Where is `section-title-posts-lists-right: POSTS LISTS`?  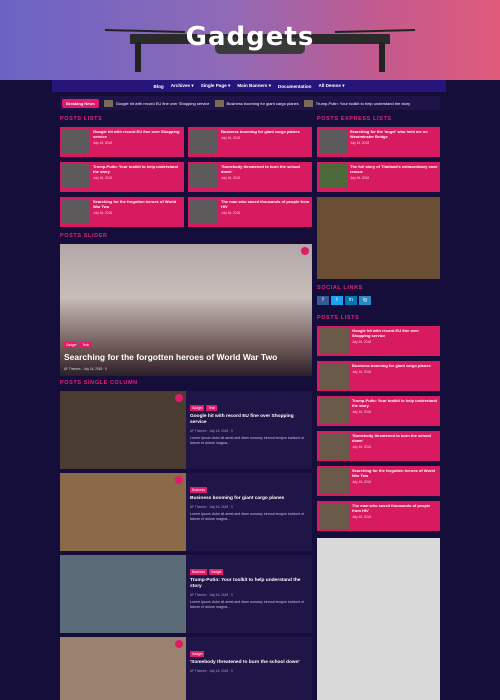
section-title-posts-lists-right: POSTS LISTS is located at coordinates (338, 318).